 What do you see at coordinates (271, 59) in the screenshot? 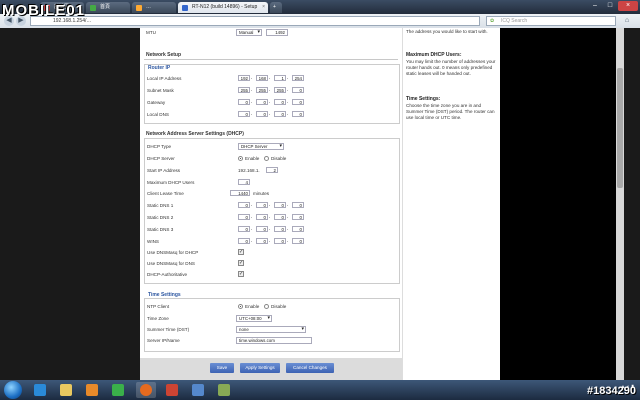
I see `divider` at bounding box center [271, 59].